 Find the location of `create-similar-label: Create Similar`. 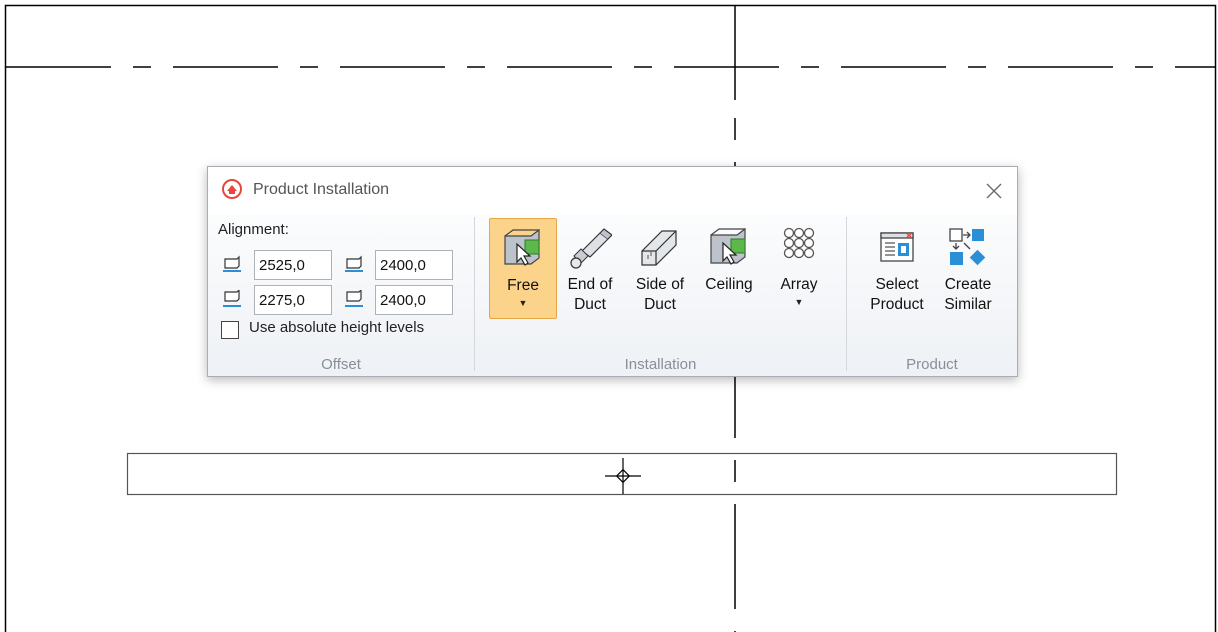

create-similar-label: Create Similar is located at coordinates (968, 294).